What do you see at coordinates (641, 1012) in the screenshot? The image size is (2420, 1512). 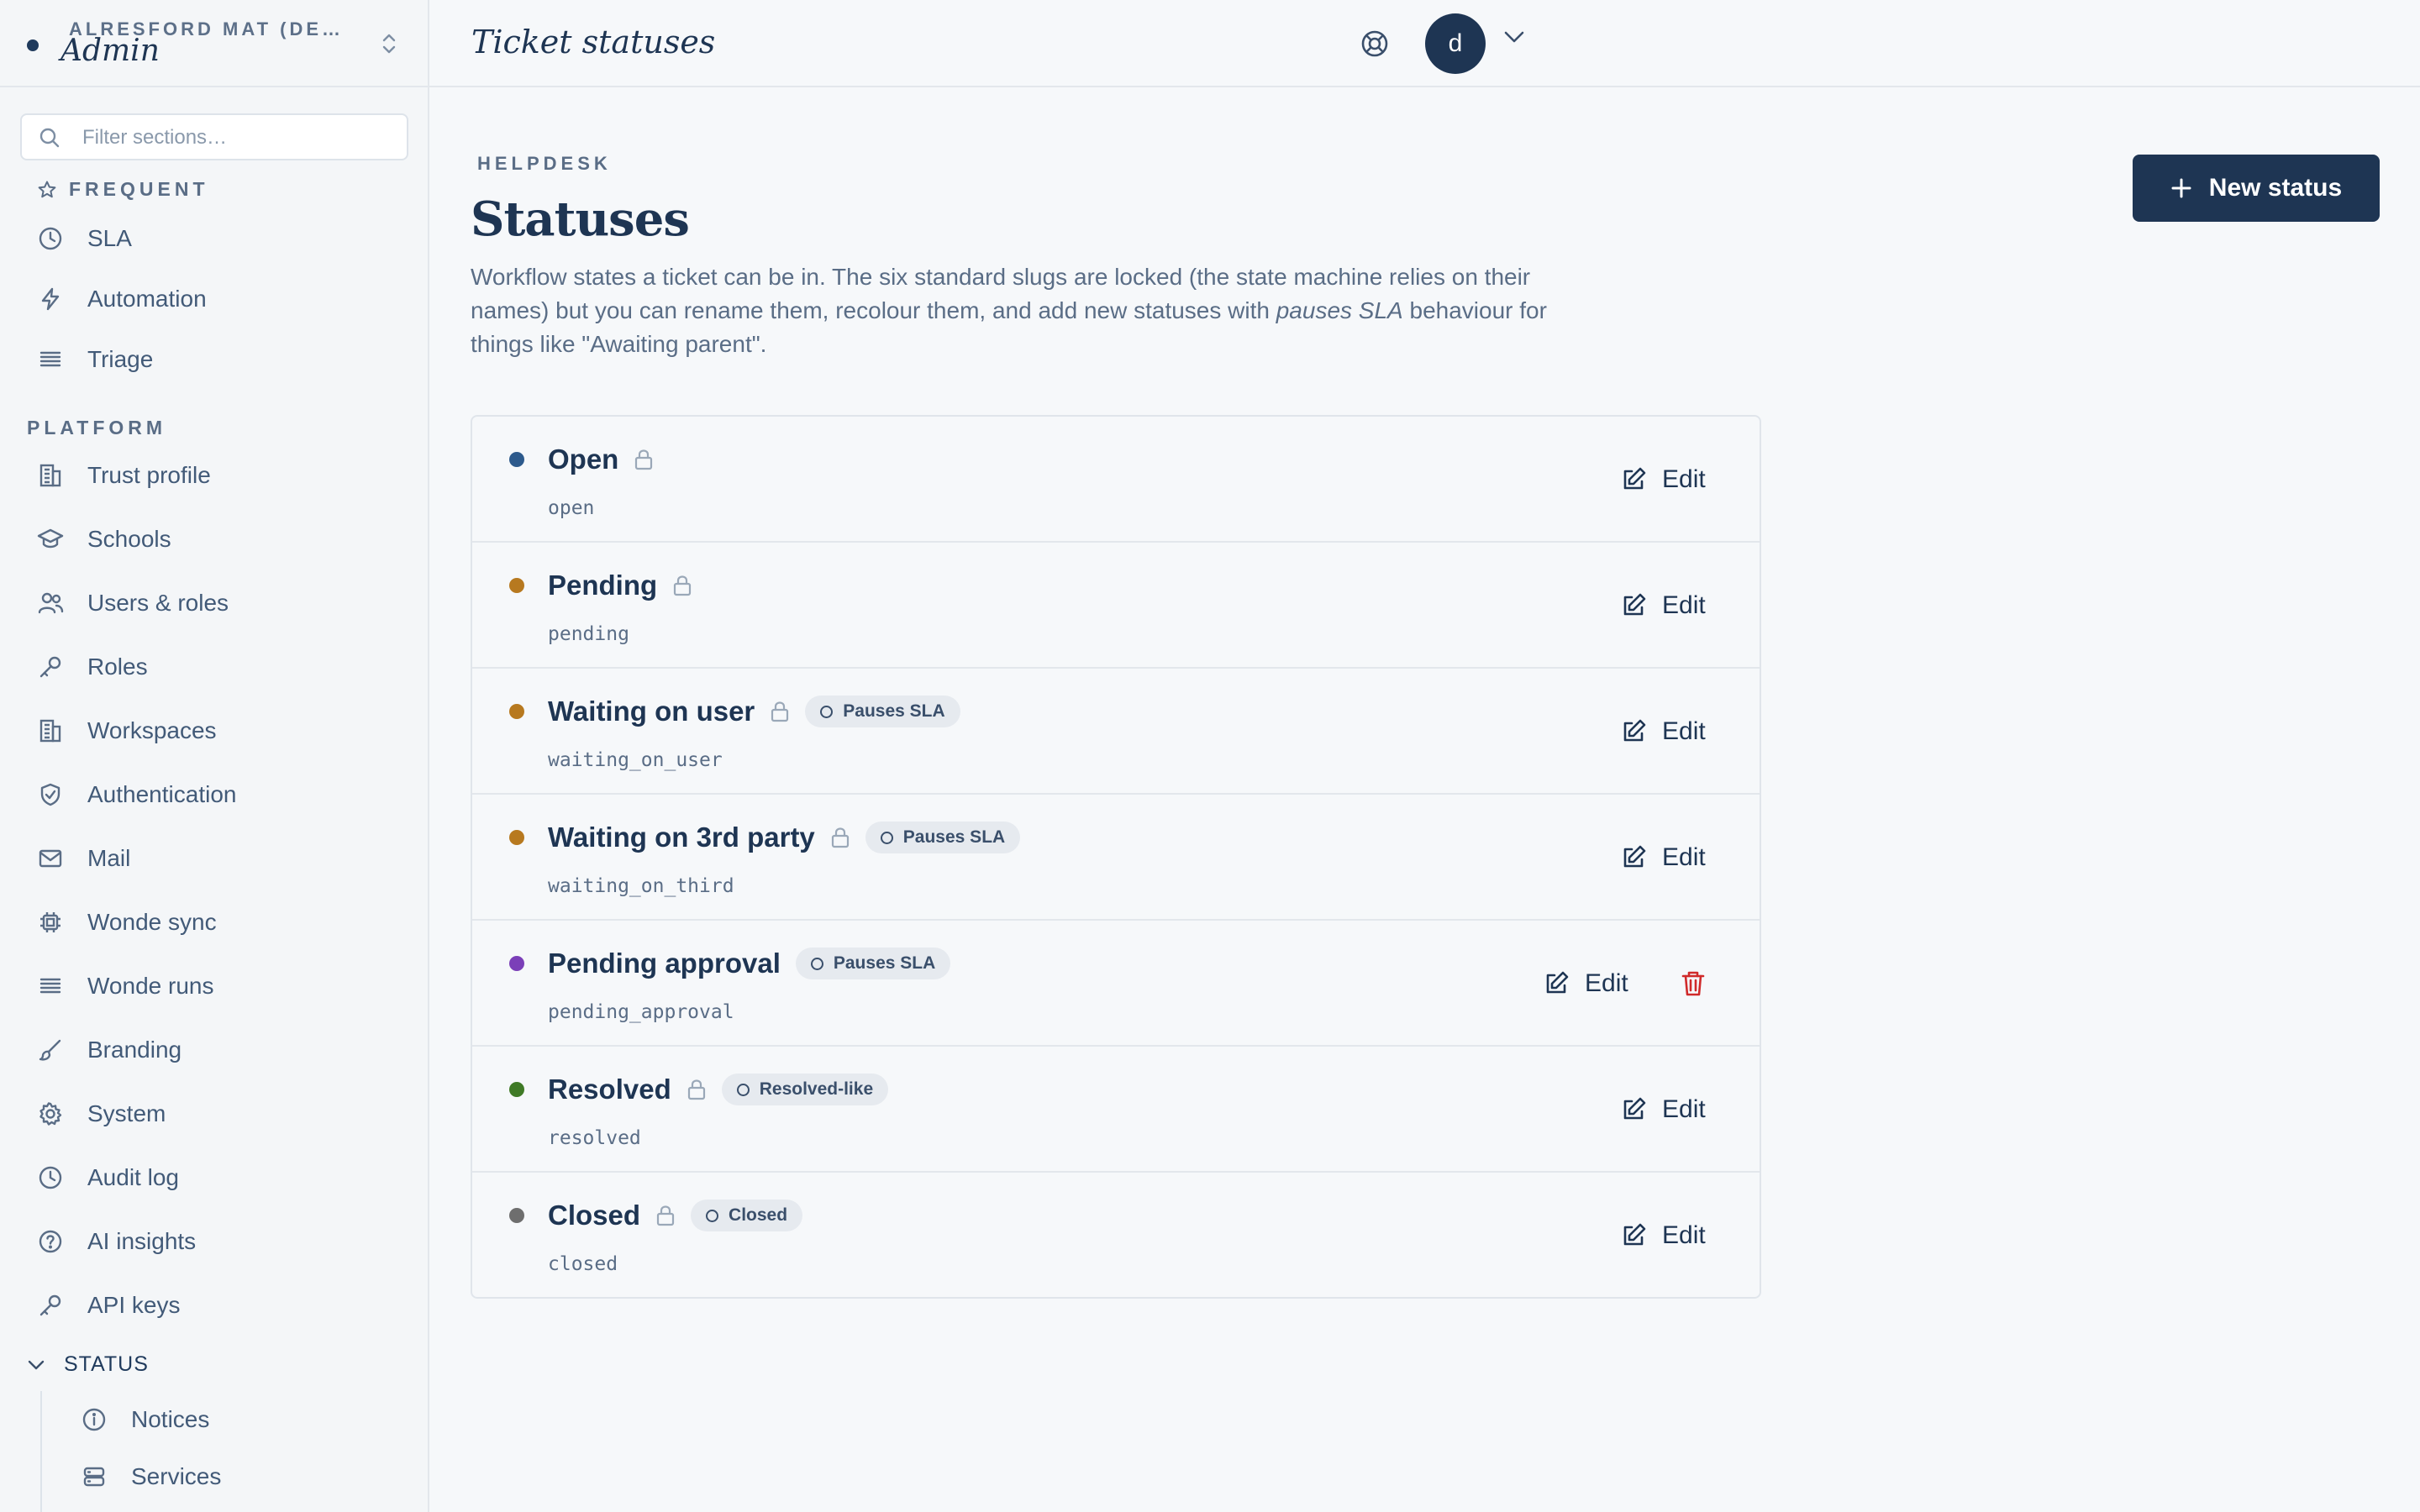 I see `status-slug: pending_approval` at bounding box center [641, 1012].